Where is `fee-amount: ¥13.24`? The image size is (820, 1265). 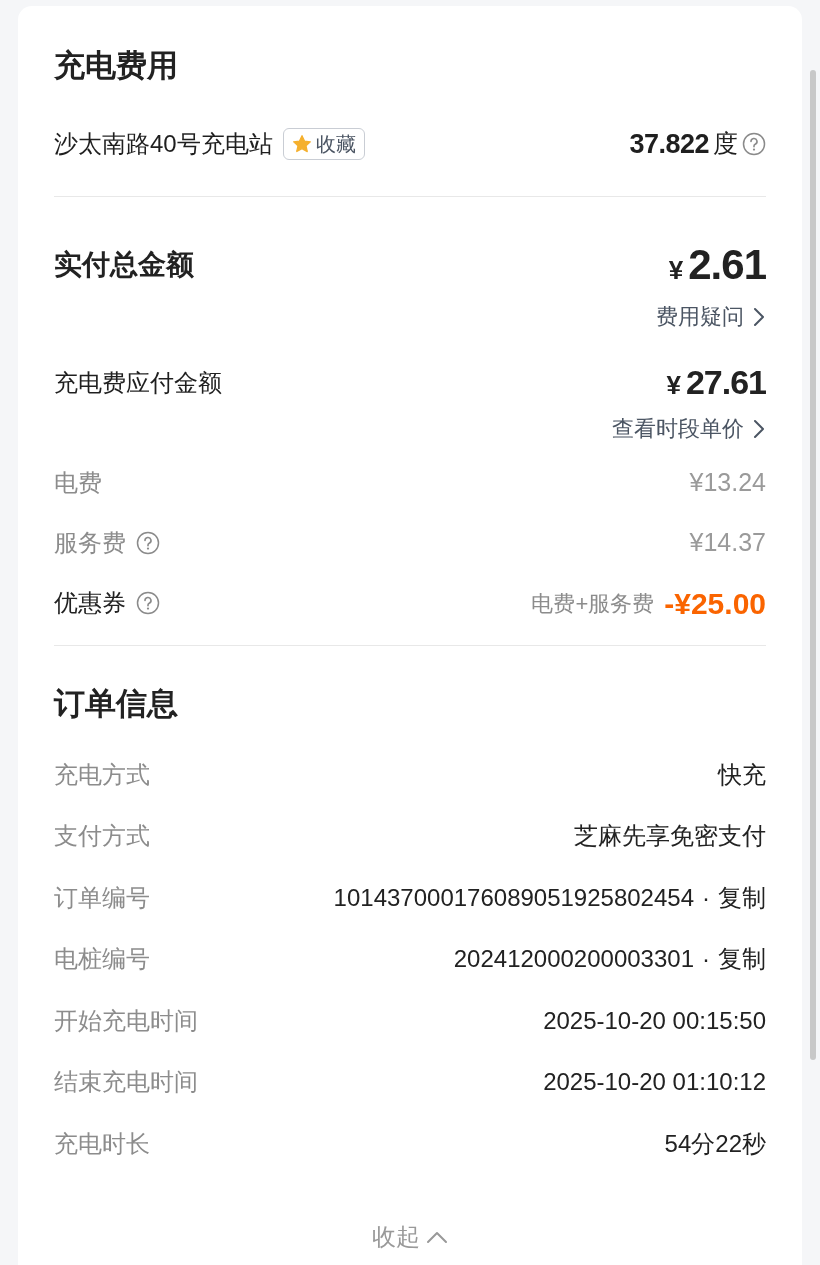
fee-amount: ¥13.24 is located at coordinates (727, 483).